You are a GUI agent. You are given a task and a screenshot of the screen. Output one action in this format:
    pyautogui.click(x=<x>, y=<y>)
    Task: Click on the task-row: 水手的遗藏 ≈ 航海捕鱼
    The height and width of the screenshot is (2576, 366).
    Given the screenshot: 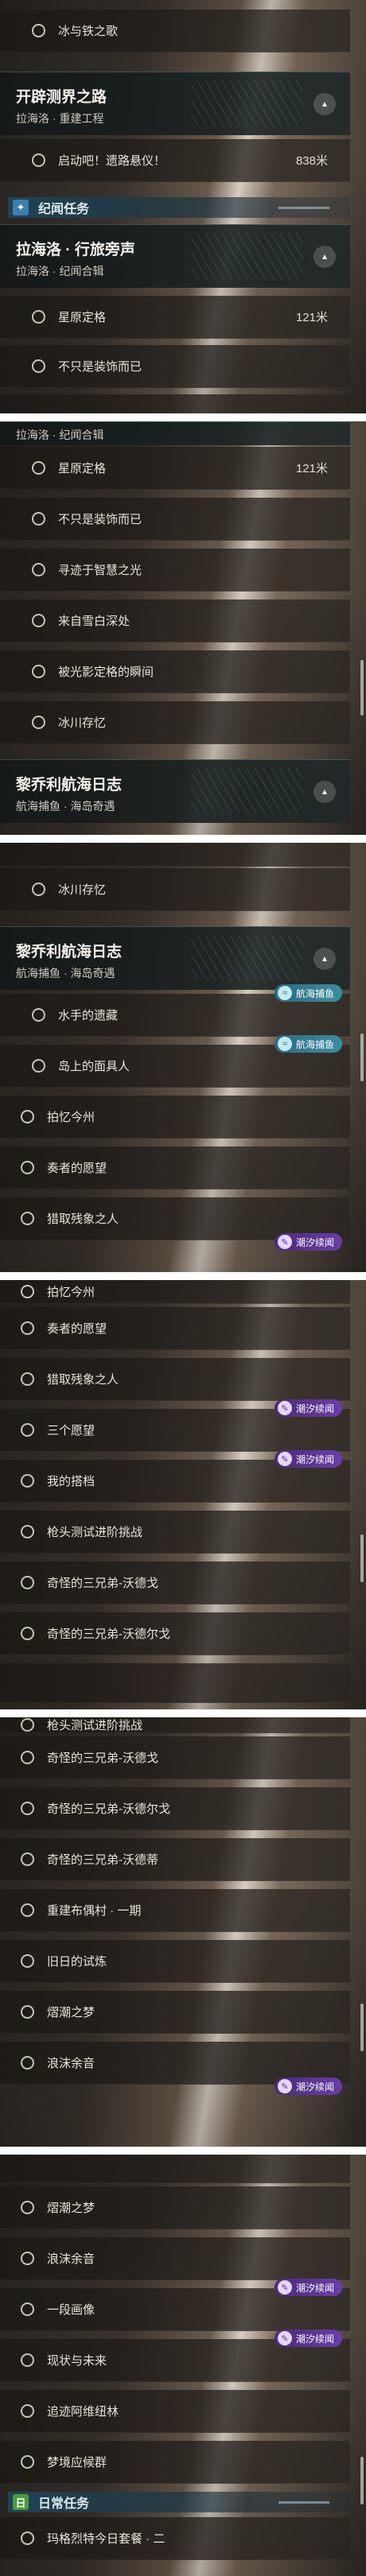 What is the action you would take?
    pyautogui.click(x=175, y=1010)
    